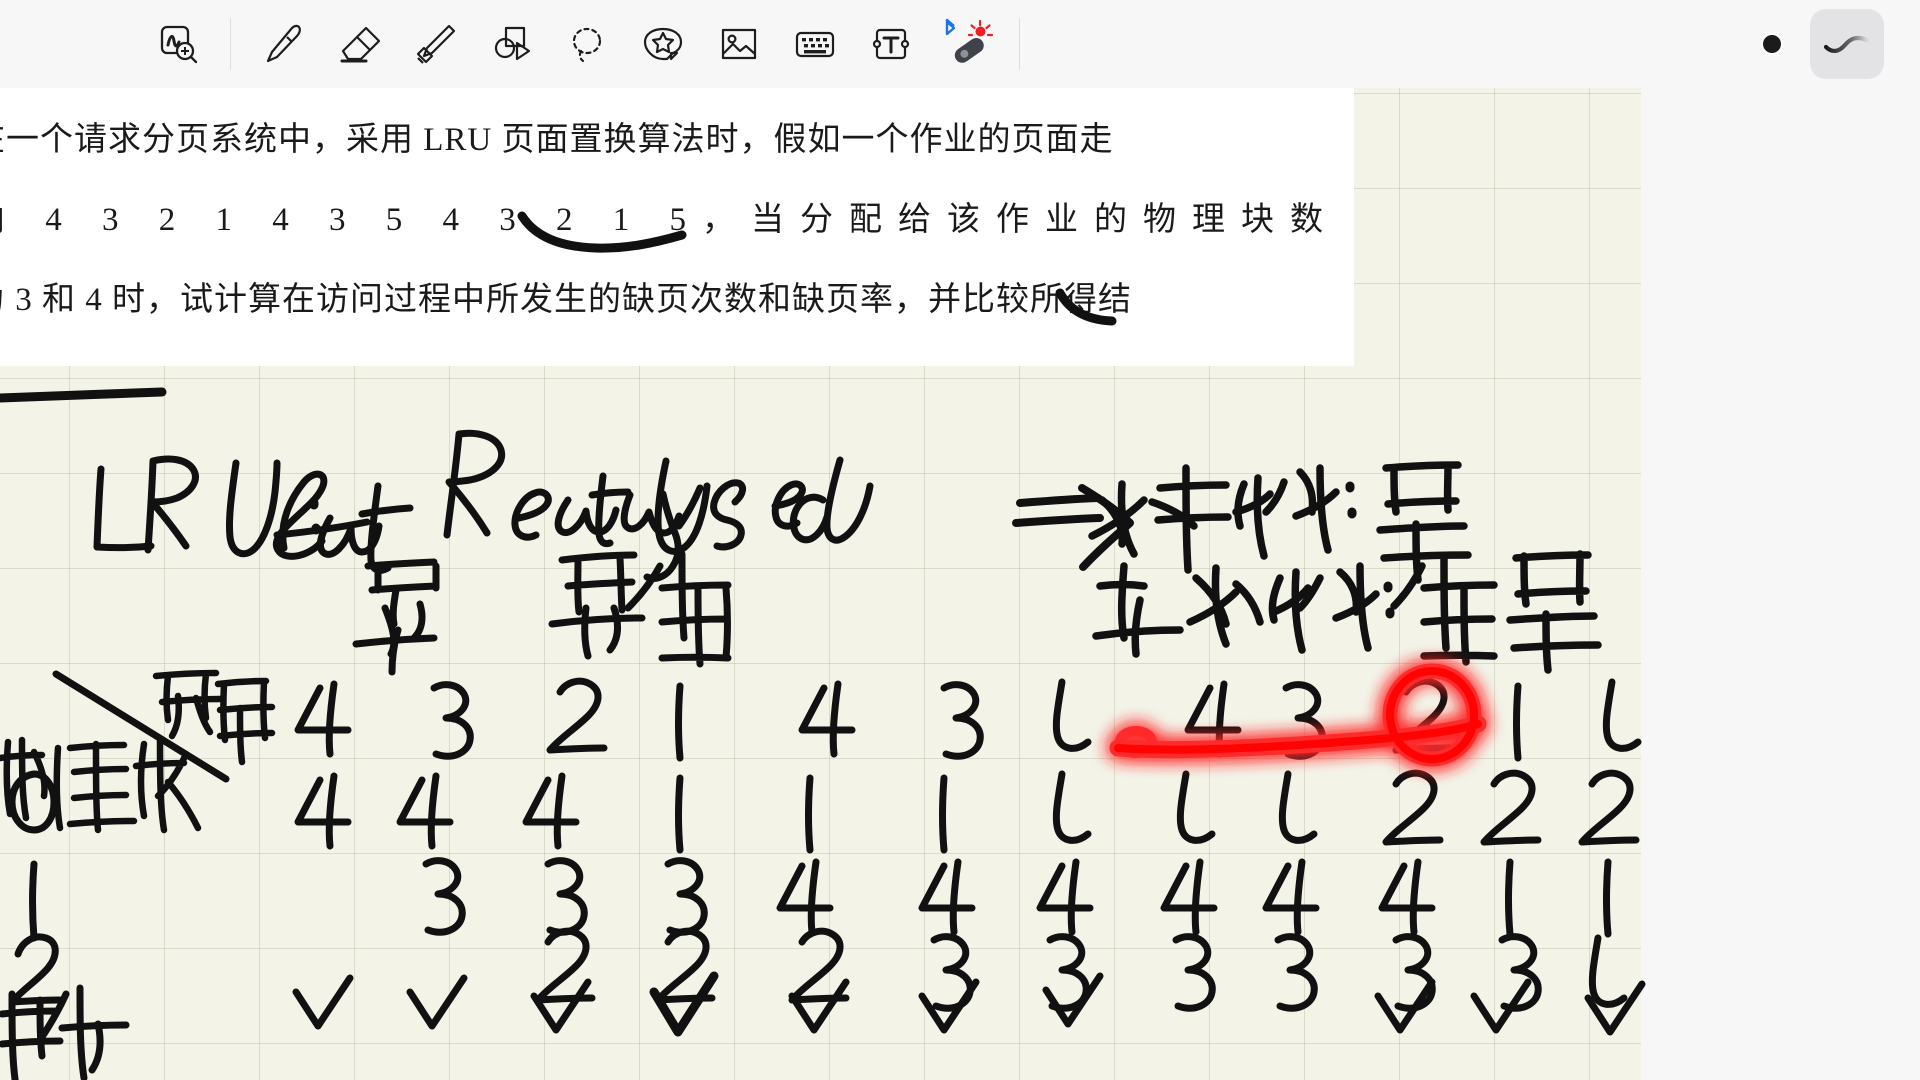  Describe the element at coordinates (566, 300) in the screenshot. I see `document-line-3: 为 3 和 4 时，试计算在访问过程中所发生的缺页次数和缺页率，并比较所得结` at that location.